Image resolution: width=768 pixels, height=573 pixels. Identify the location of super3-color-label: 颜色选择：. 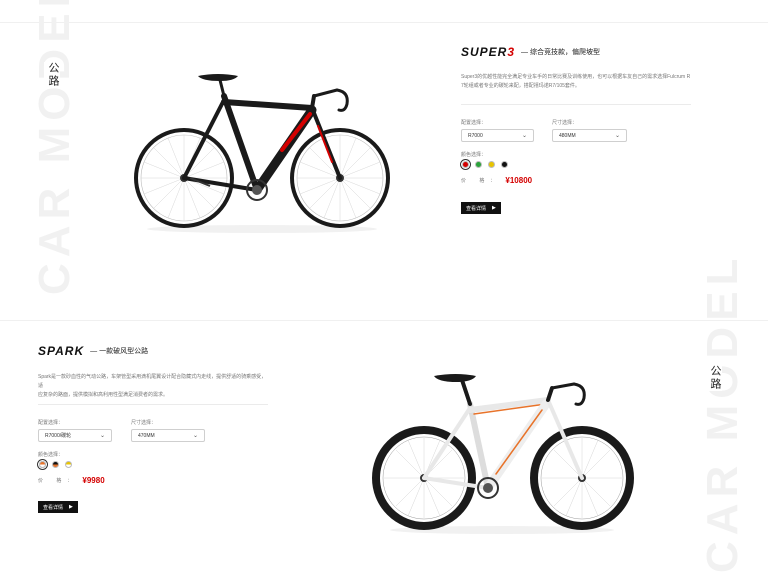
(474, 155).